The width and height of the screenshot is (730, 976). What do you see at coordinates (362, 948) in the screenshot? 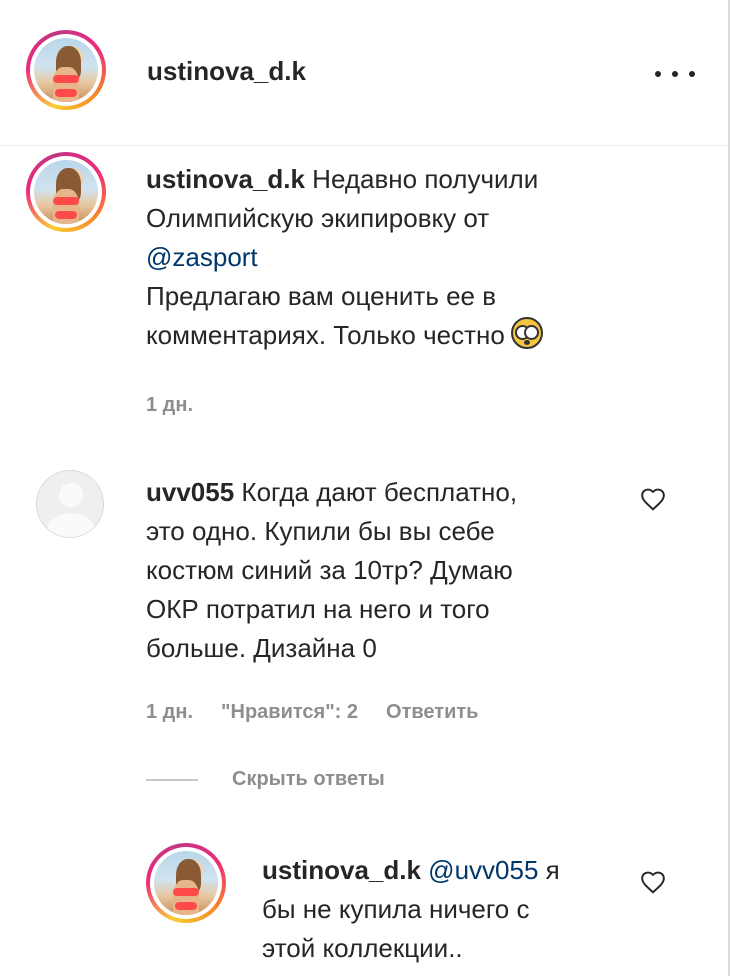
I see `reply-line: этой коллекции..` at bounding box center [362, 948].